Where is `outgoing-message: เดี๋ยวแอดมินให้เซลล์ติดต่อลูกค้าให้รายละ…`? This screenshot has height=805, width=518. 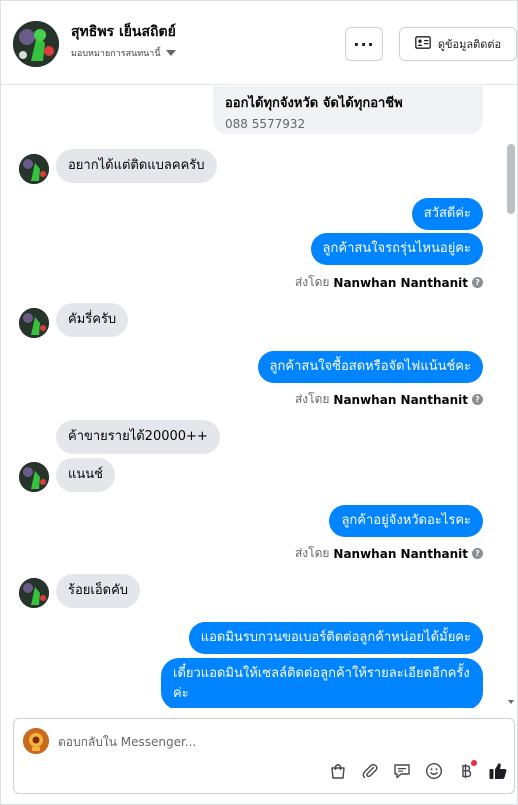
outgoing-message: เดี๋ยวแอดมินให้เซลล์ติดต่อลูกค้าให้รายละ… is located at coordinates (322, 683).